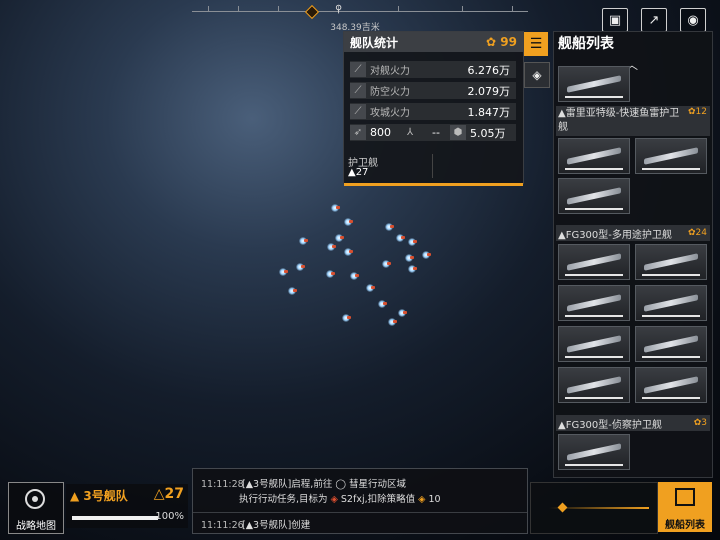  What do you see at coordinates (610, 425) in the screenshot?
I see `group-name: ▲FG300型-侦察护卫舰` at bounding box center [610, 425].